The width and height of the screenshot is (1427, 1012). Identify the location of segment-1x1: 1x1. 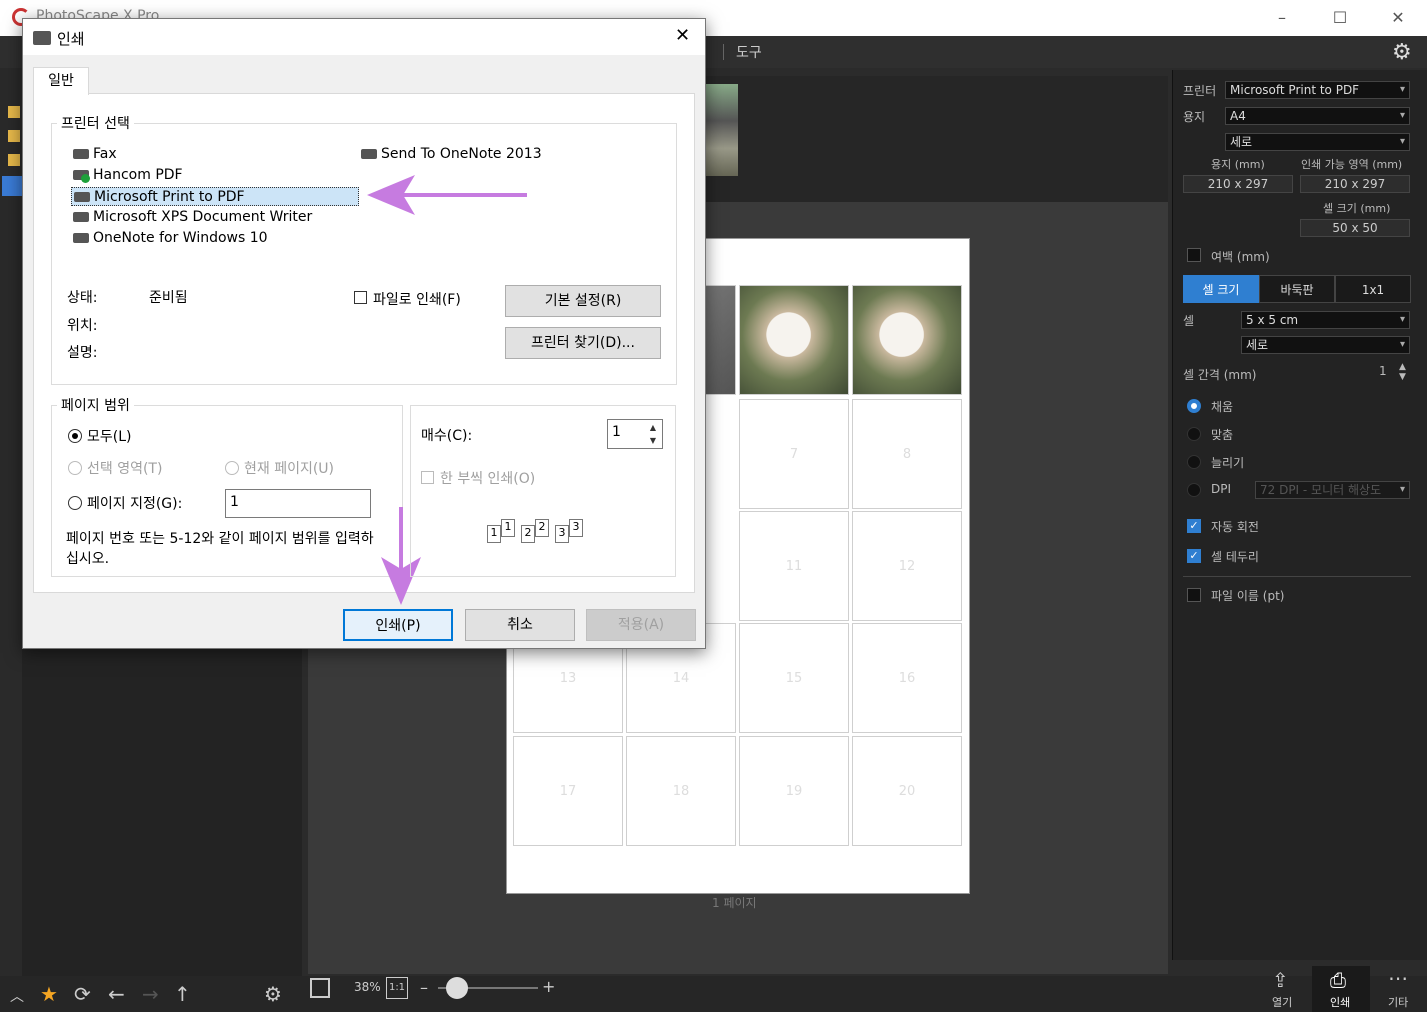
(1373, 289).